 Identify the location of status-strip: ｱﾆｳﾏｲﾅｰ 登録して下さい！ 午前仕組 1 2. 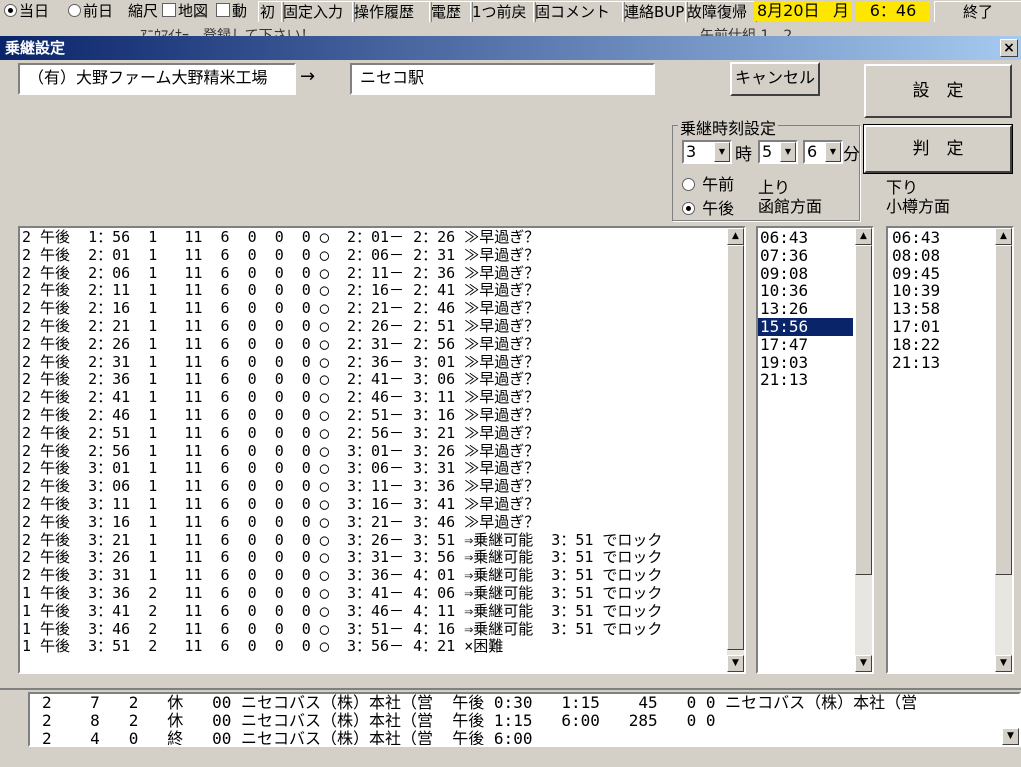
(510, 29).